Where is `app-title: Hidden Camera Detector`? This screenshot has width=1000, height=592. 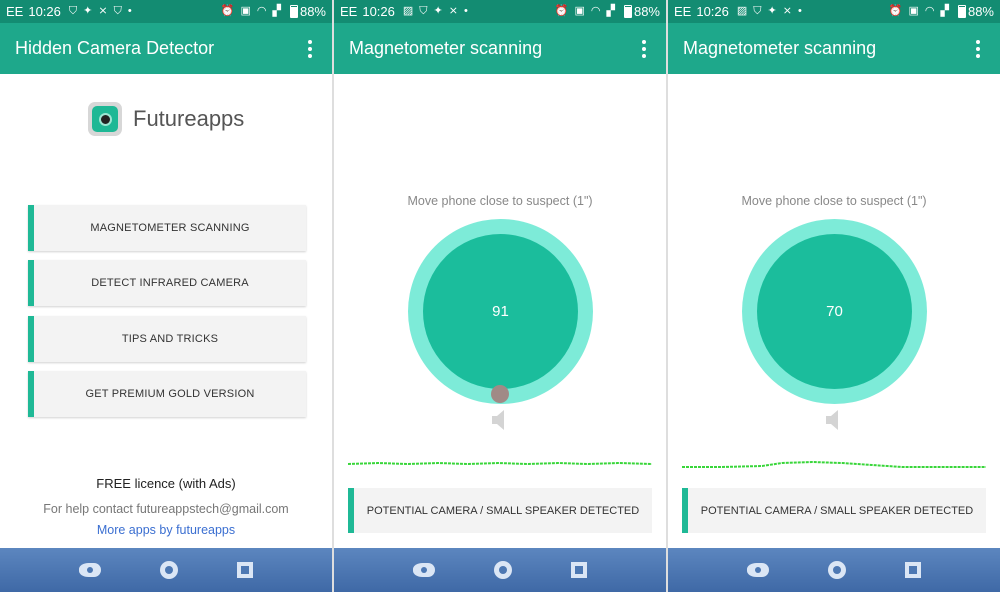
app-title: Hidden Camera Detector is located at coordinates (115, 48).